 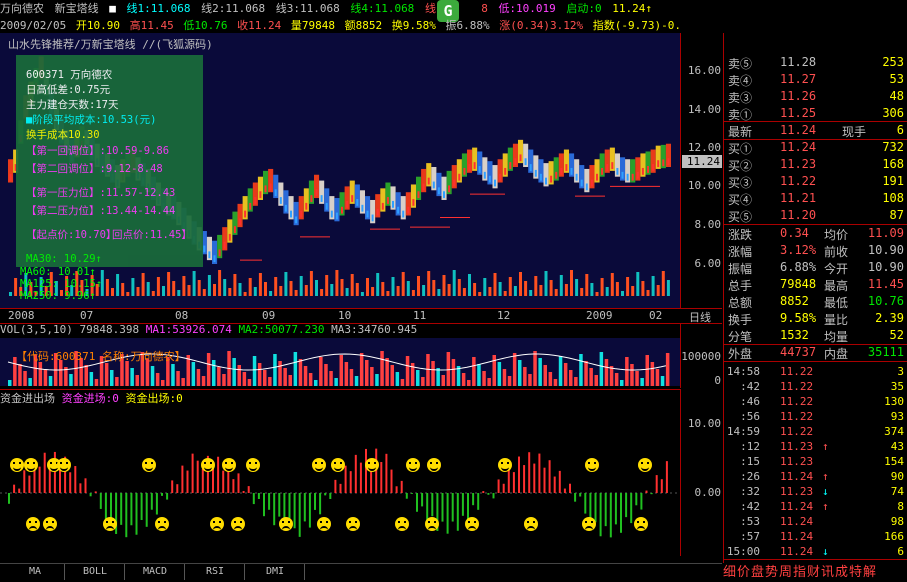 I want to click on index-change: 指数(-9.73)-0.46%, so click(x=636, y=25).